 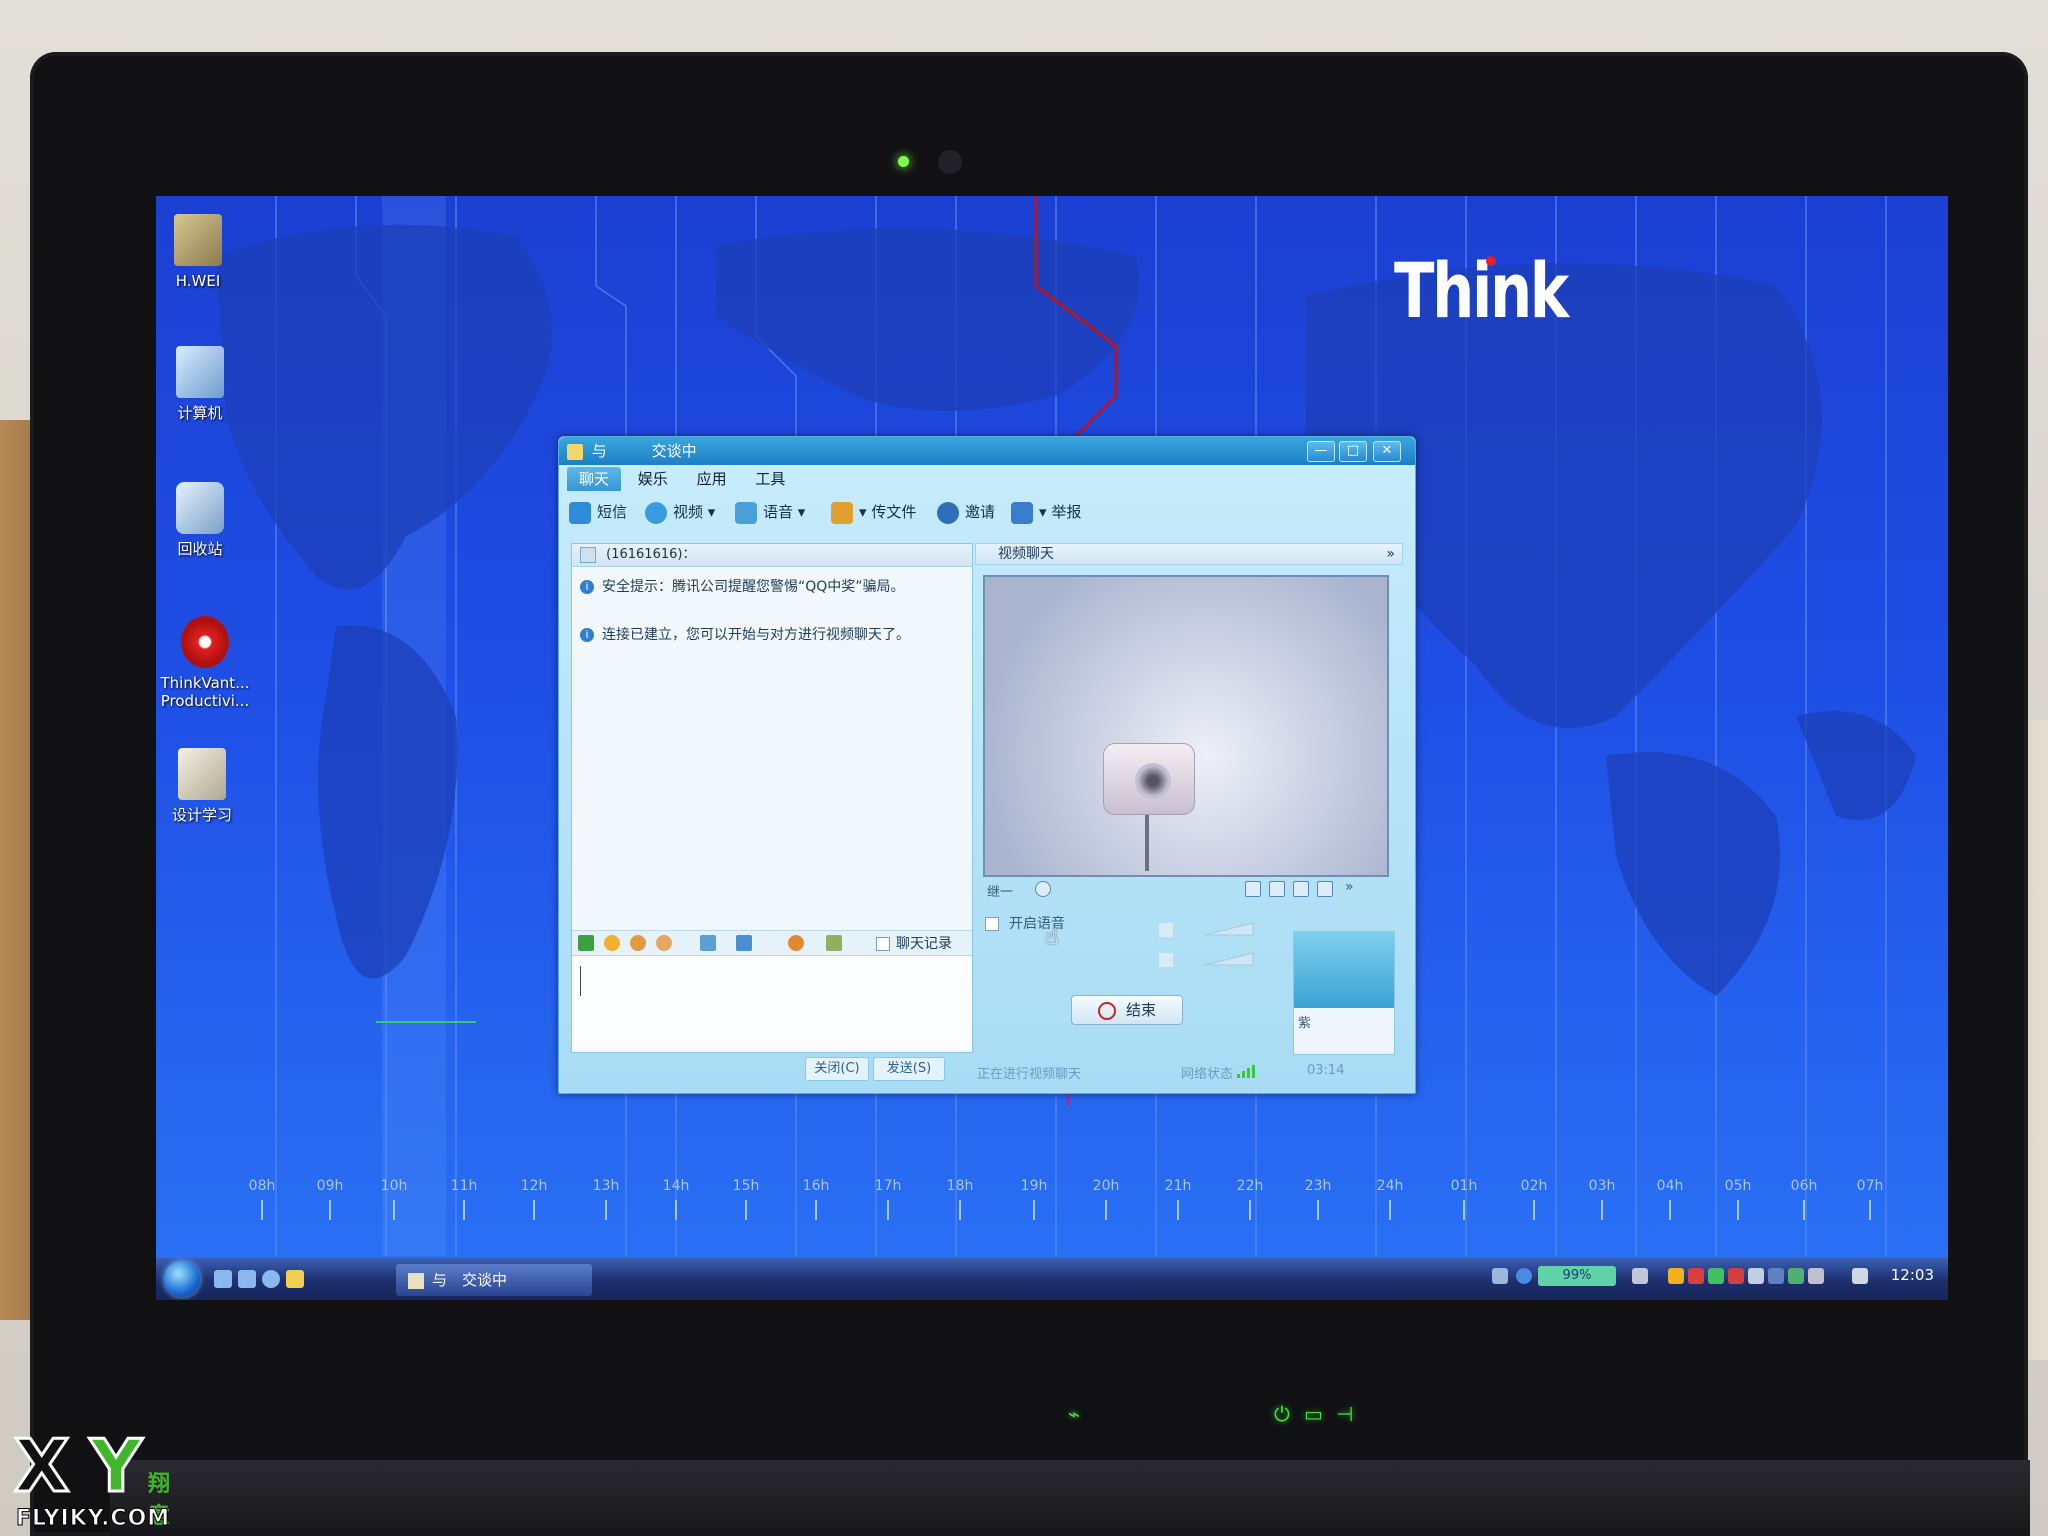 What do you see at coordinates (1349, 887) in the screenshot?
I see `more-icon: »` at bounding box center [1349, 887].